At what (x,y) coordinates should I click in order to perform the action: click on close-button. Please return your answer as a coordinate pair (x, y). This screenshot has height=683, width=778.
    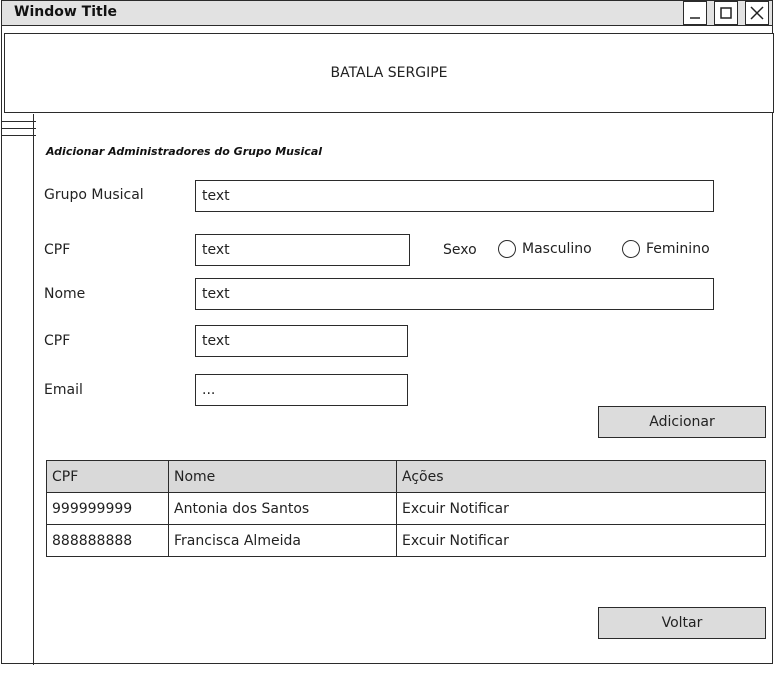
    Looking at the image, I should click on (757, 13).